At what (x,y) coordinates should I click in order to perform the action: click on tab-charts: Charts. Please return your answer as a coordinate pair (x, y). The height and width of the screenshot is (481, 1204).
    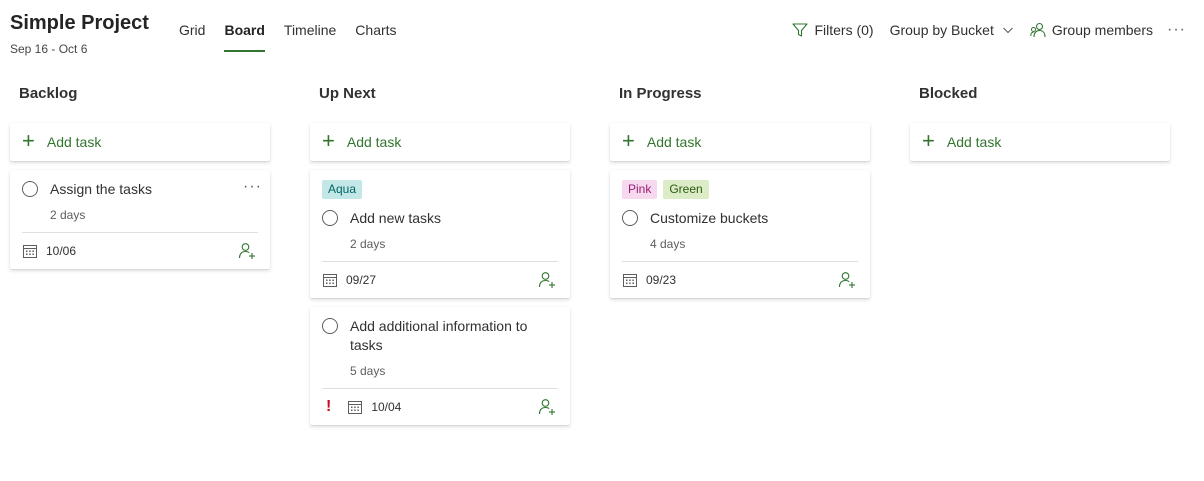
    Looking at the image, I should click on (375, 36).